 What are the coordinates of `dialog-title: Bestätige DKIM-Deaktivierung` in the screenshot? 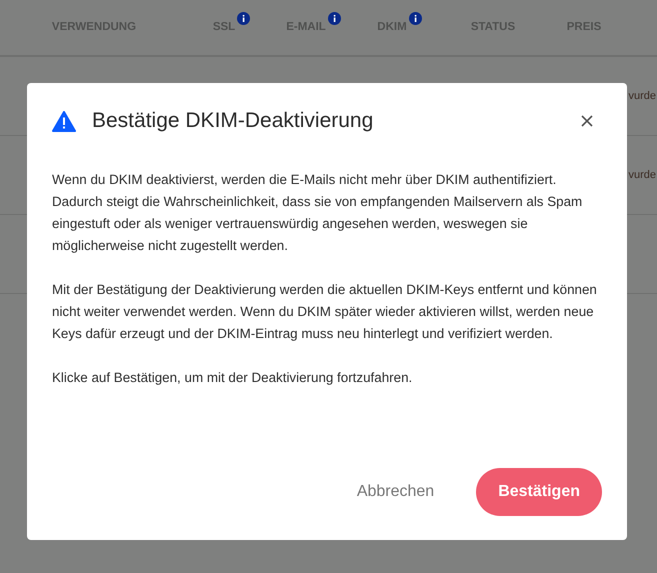 It's located at (233, 121).